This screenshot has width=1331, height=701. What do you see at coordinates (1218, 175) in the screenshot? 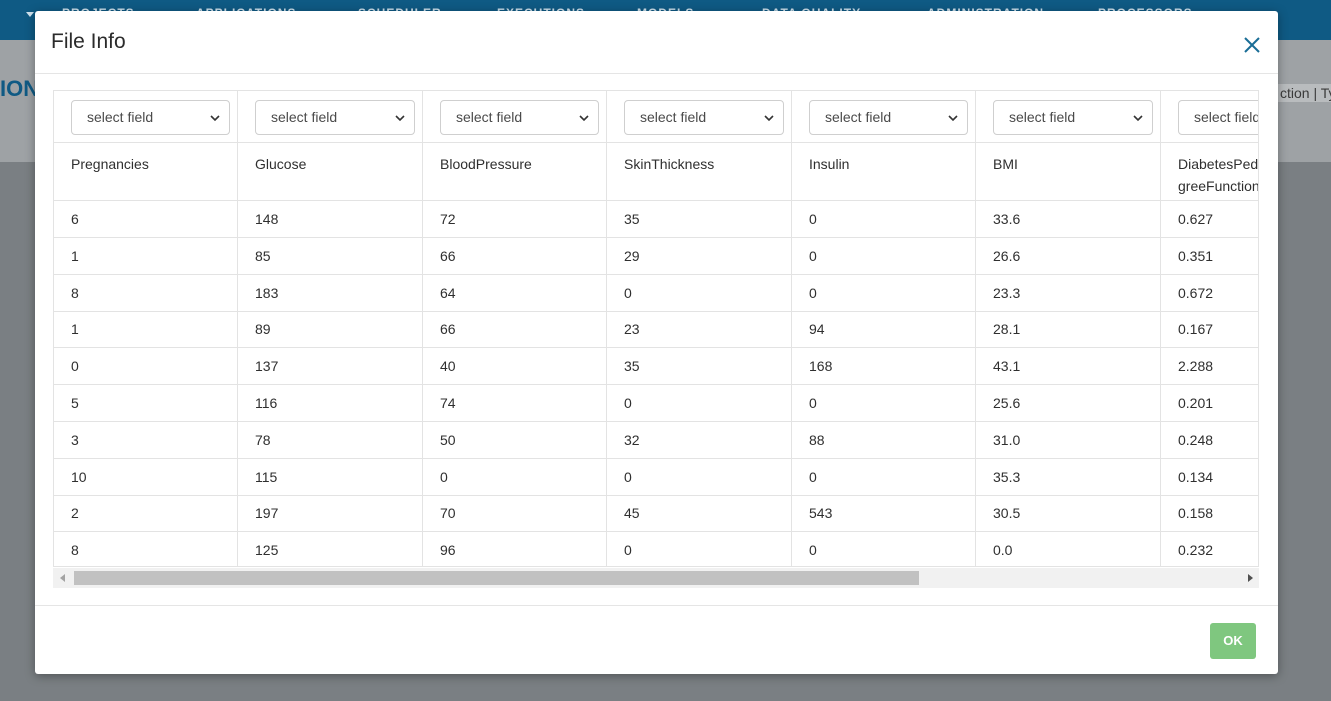
I see `column-header: DiabetesPedigreeFunction` at bounding box center [1218, 175].